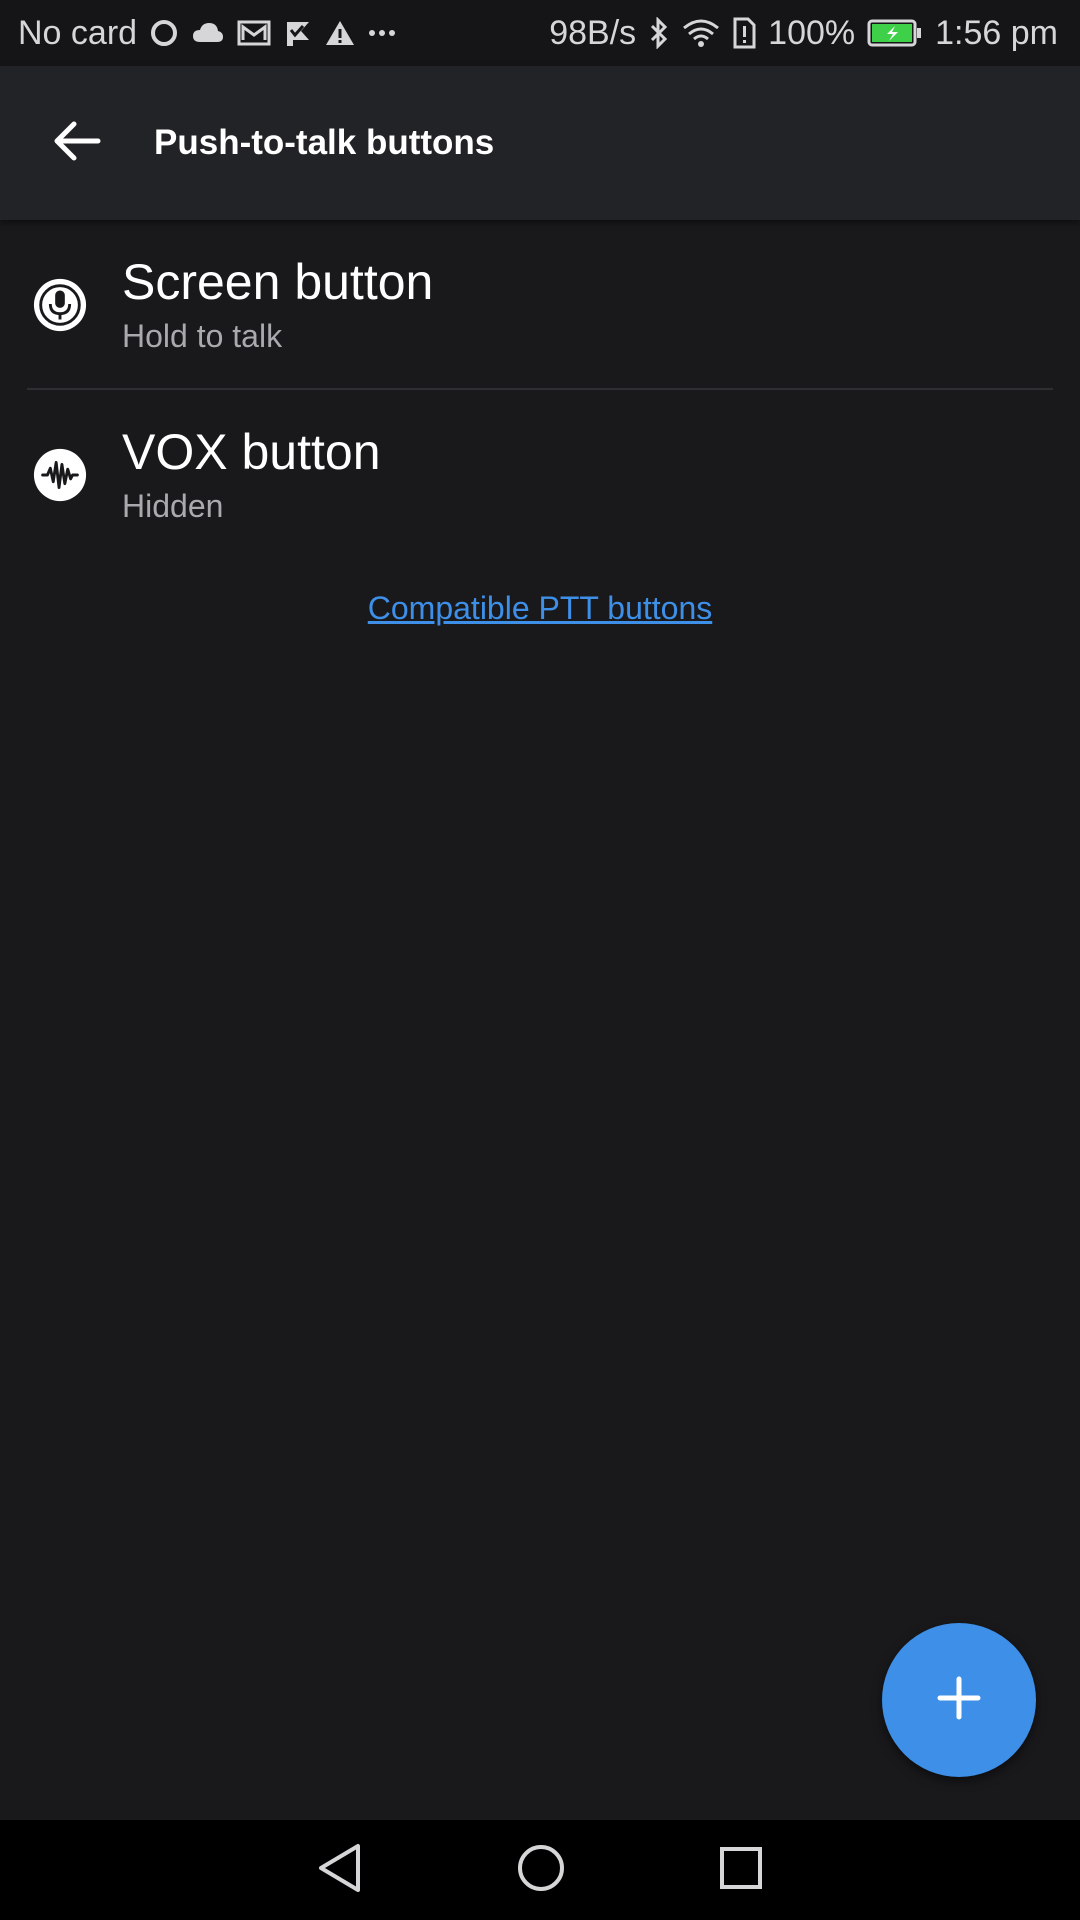  I want to click on status-bar: No card 98B/s 100% 1:56 pm, so click(540, 33).